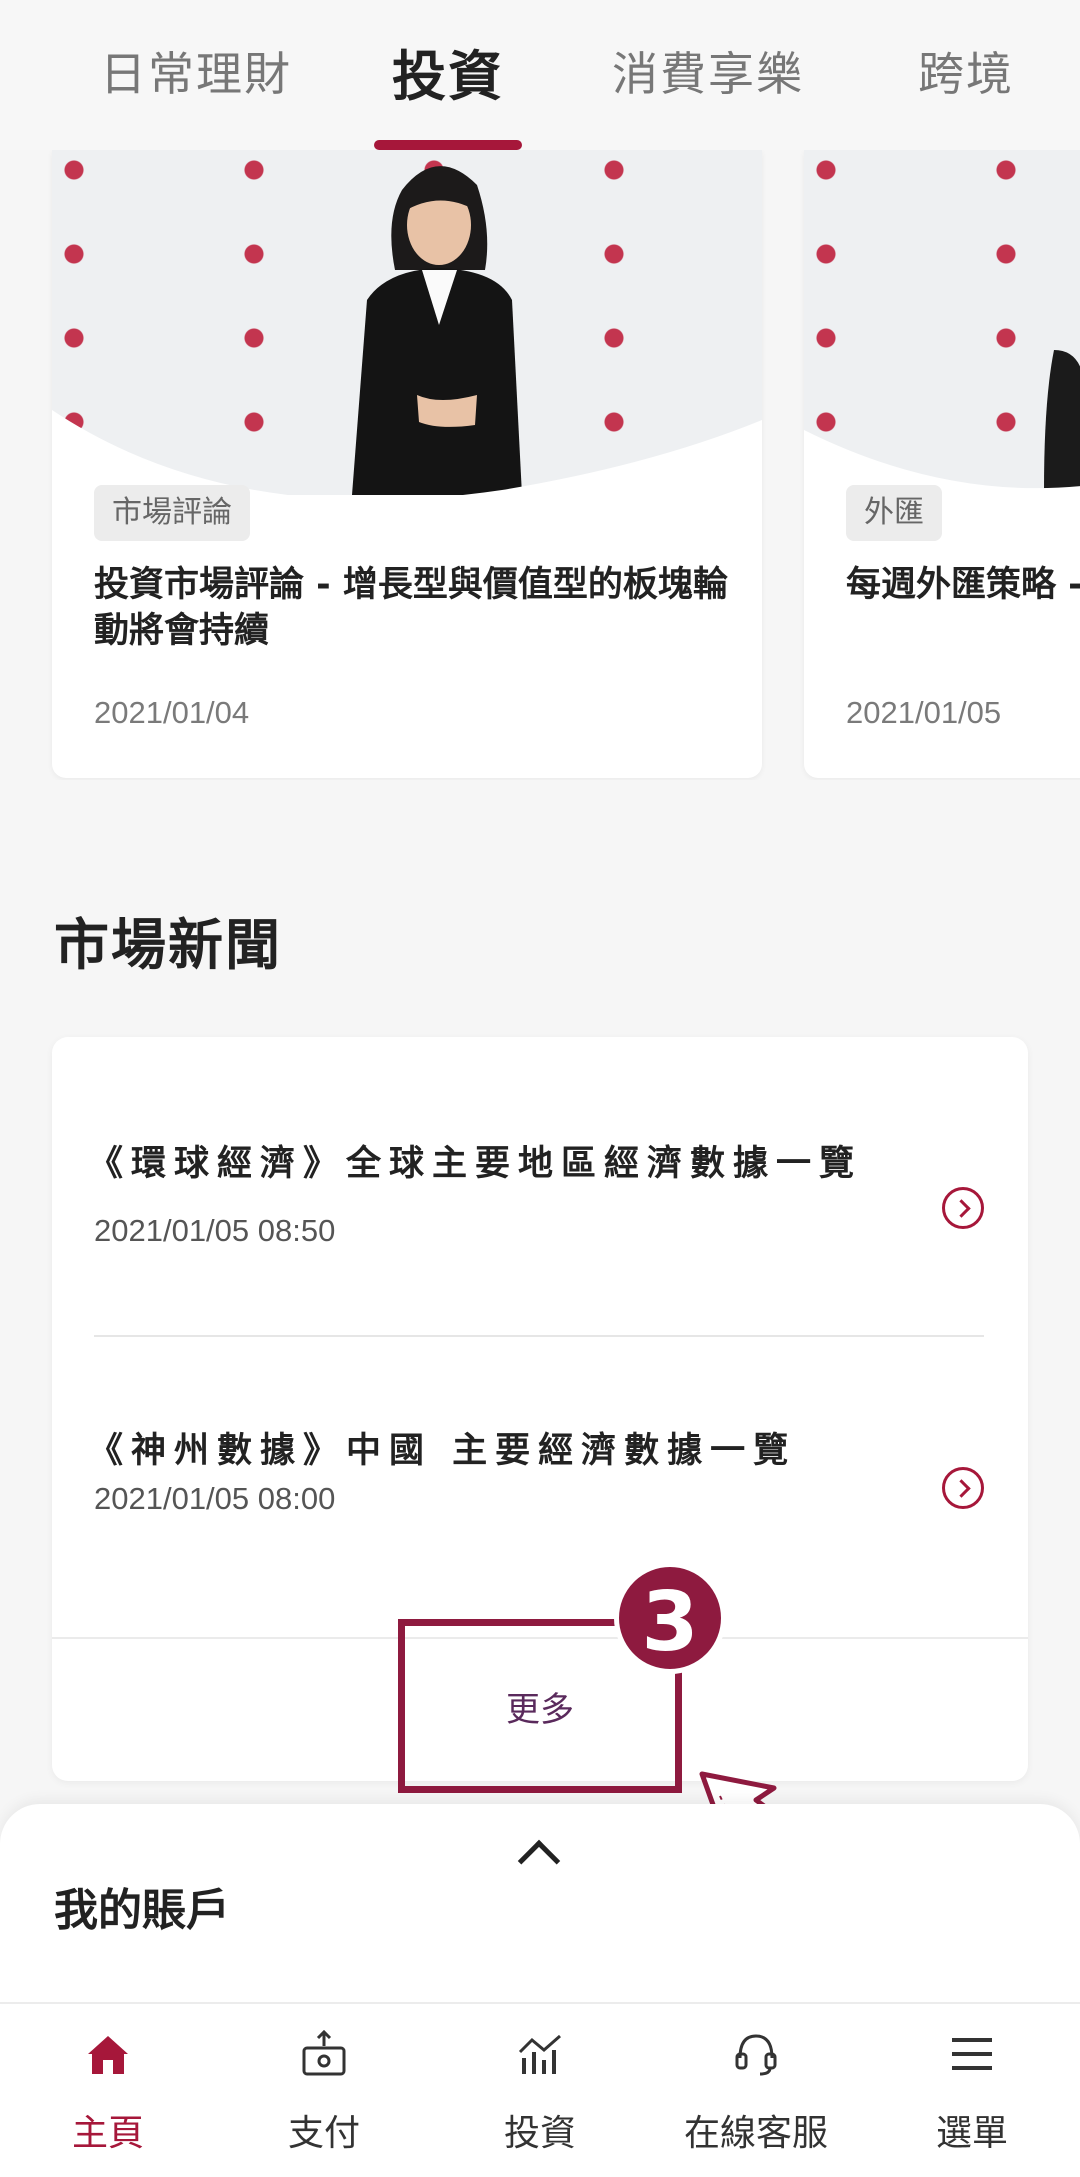  Describe the element at coordinates (215, 1230) in the screenshot. I see `news-date: 2021/01/05 08:50` at that location.